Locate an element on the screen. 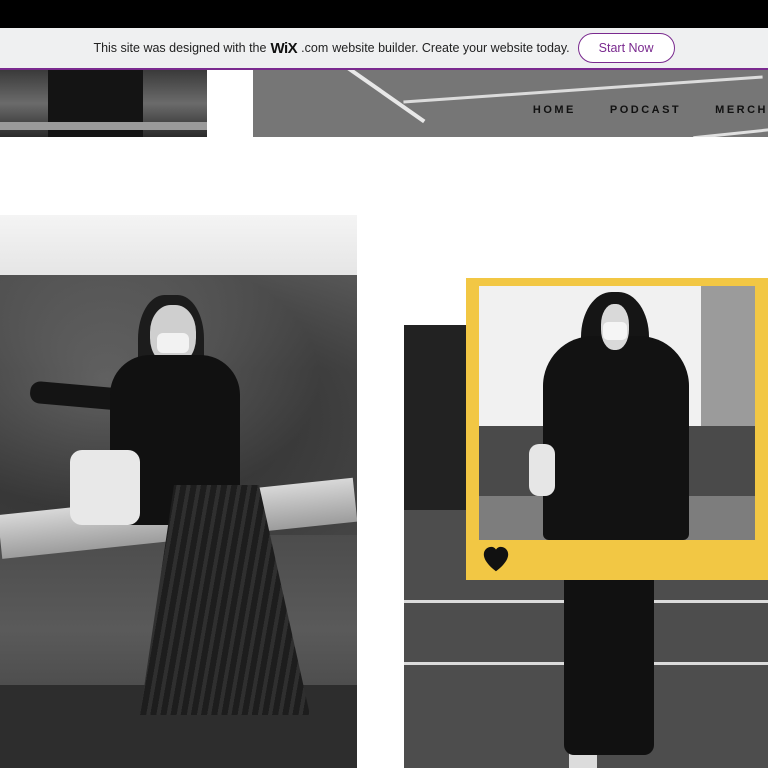  main-nav: HOME PODCAST MERCH is located at coordinates (650, 110).